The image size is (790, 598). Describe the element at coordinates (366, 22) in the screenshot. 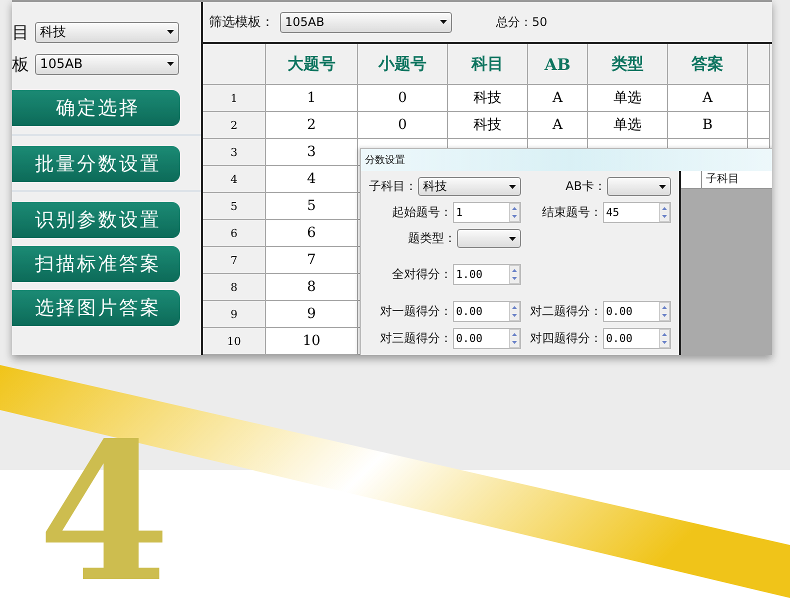

I see `template-dropdown: 105AB` at that location.